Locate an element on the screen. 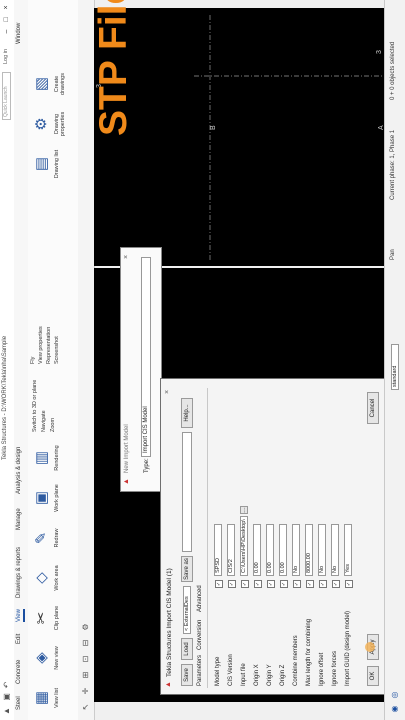 This screenshot has height=720, width=405. parameter-row: CIS Version ✓ CIS/2 is located at coordinates (232, 541).